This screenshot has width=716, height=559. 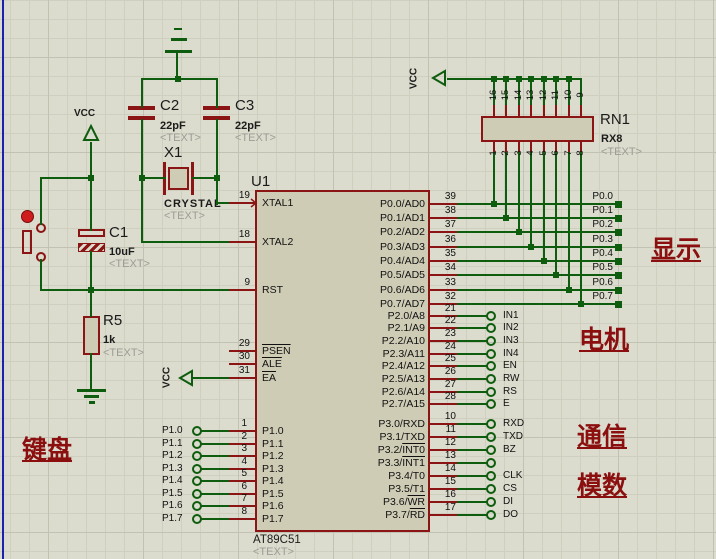 What do you see at coordinates (112, 320) in the screenshot?
I see `r5-ref: R5` at bounding box center [112, 320].